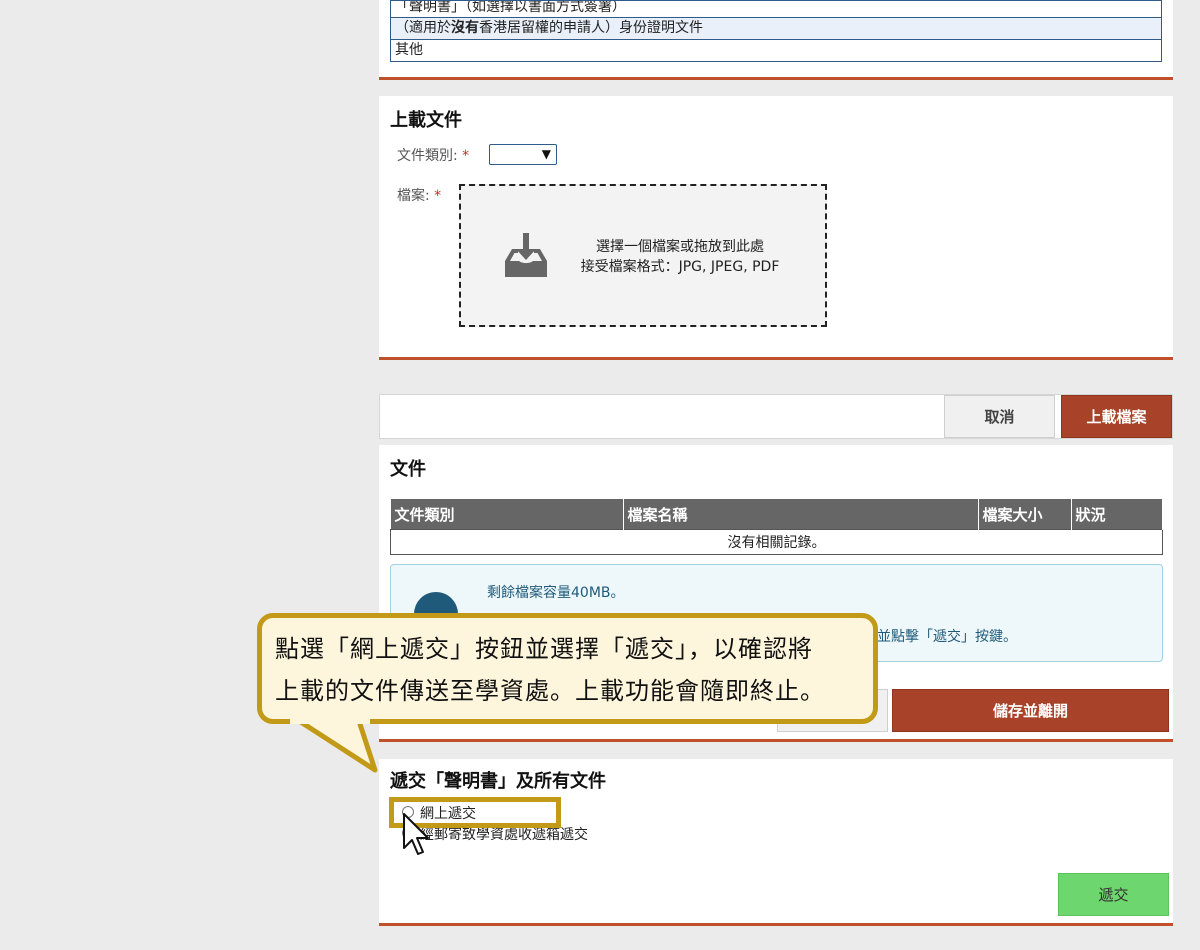  I want to click on upload-section-title: 上載文件, so click(426, 120).